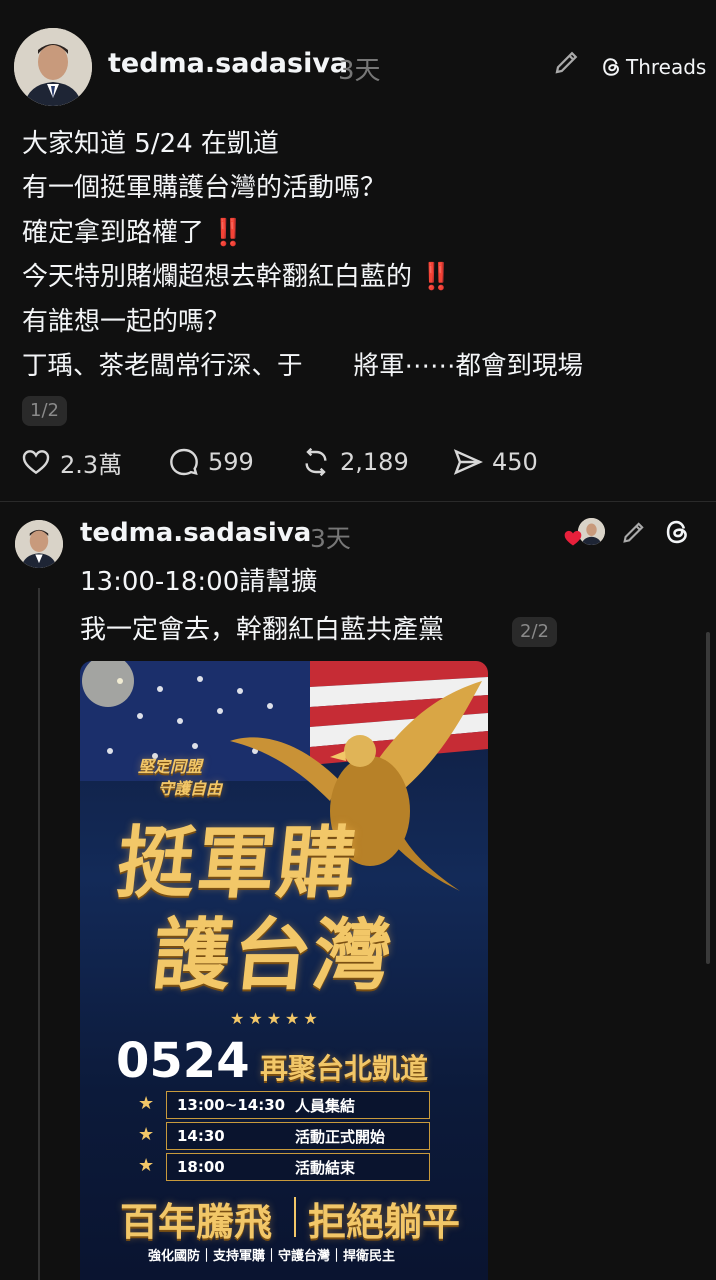 This screenshot has height=1280, width=716. I want to click on comment-icon, so click(184, 462).